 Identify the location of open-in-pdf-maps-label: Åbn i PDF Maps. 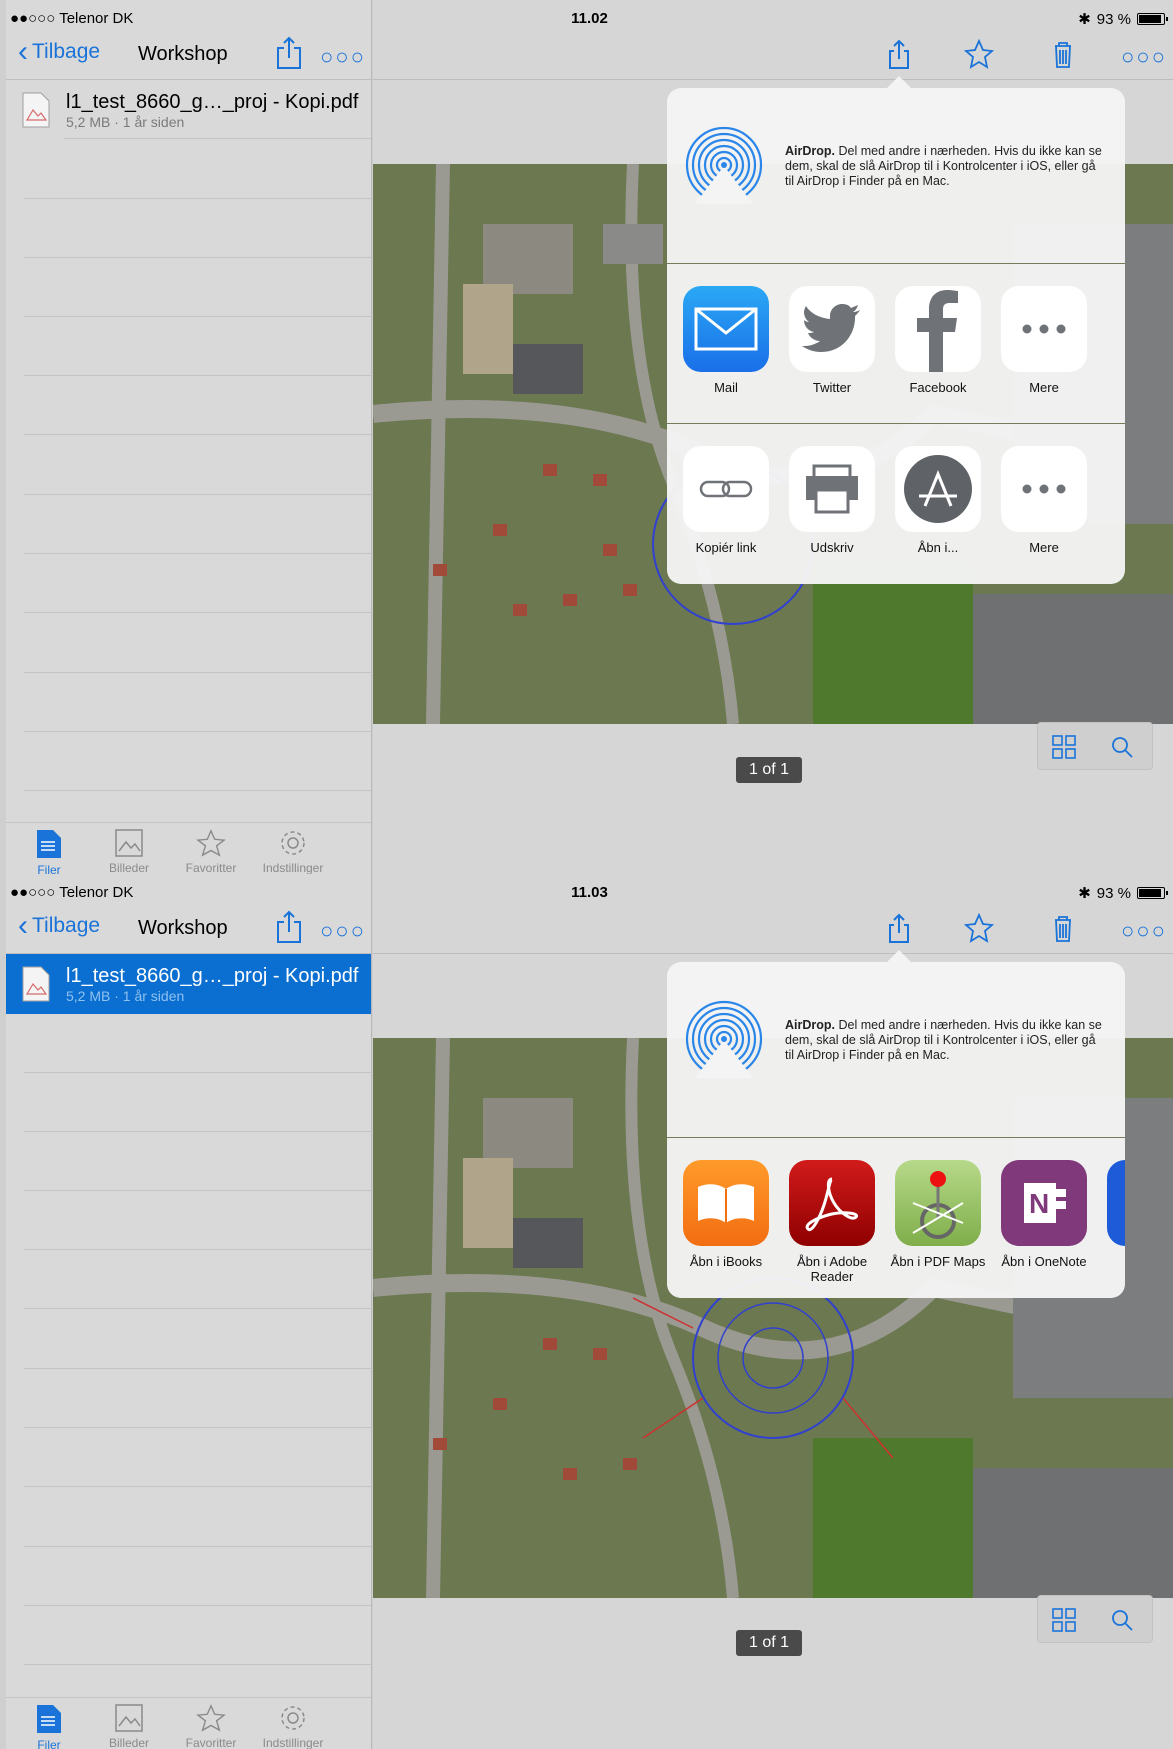
(938, 1261).